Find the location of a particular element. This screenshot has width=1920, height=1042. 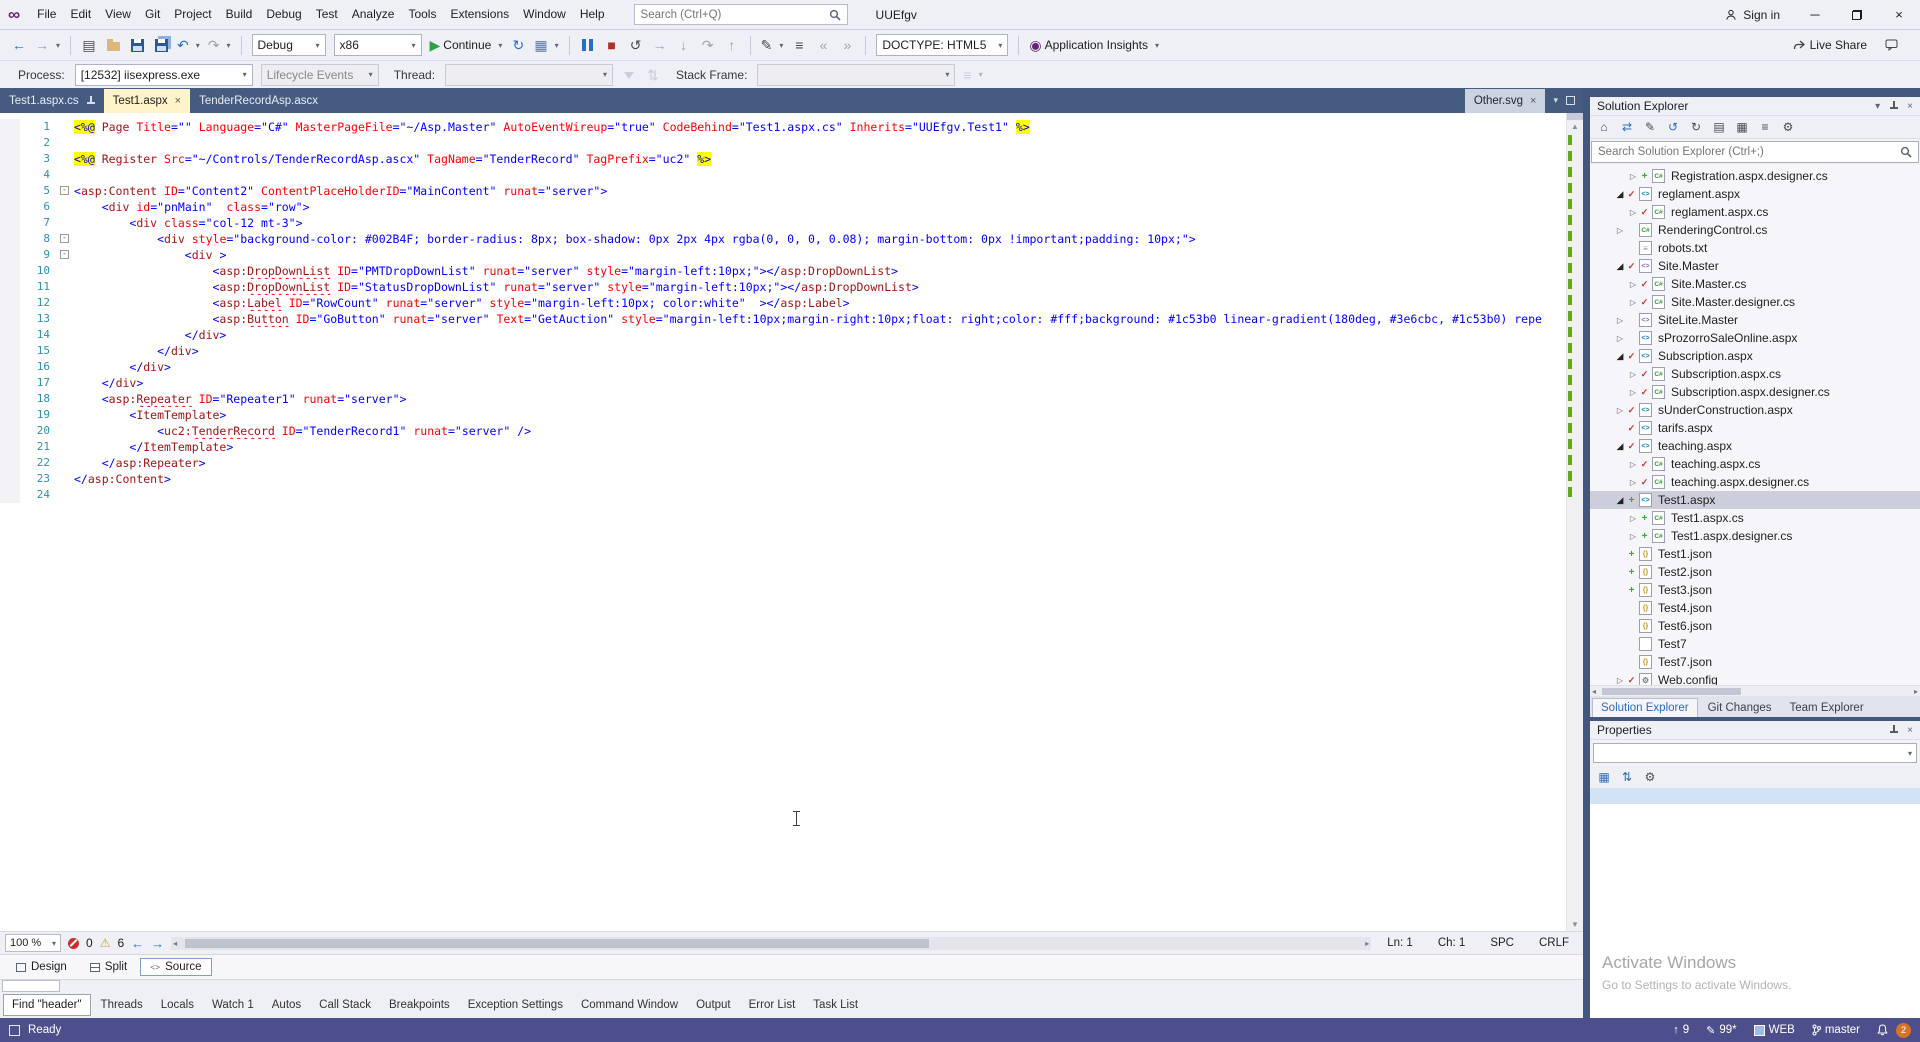

se-properties-icon: ⚙ is located at coordinates (1788, 127).